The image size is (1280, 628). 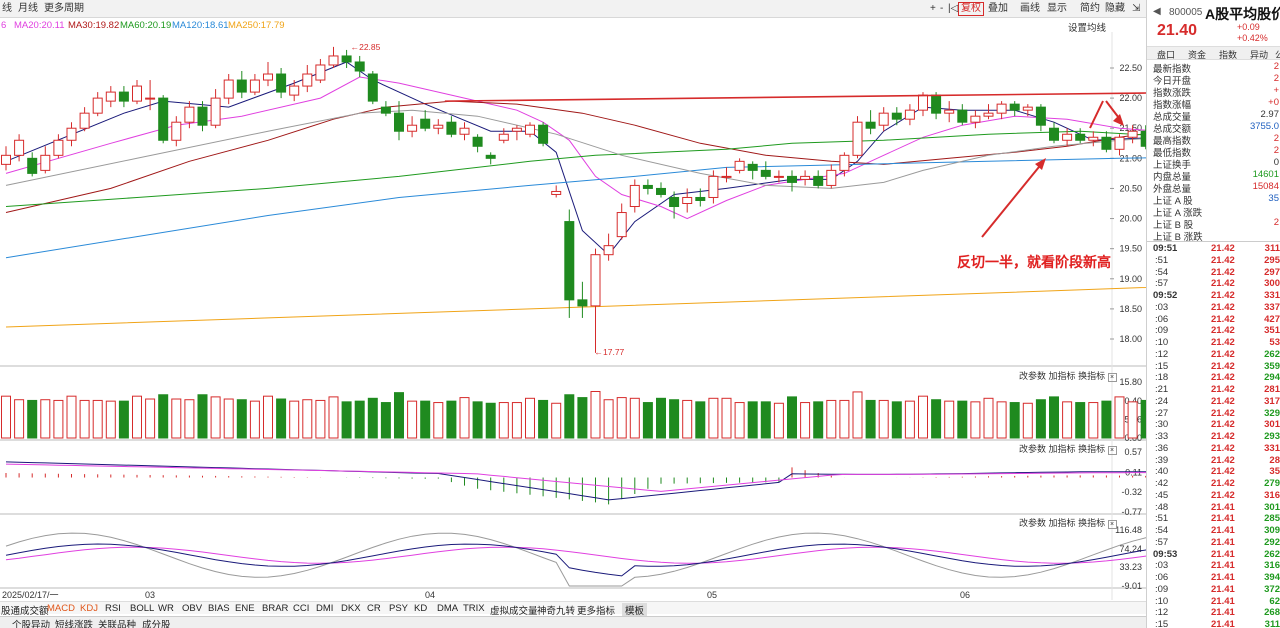 I want to click on tick-row: :09 21.41 372, so click(x=1213, y=590).